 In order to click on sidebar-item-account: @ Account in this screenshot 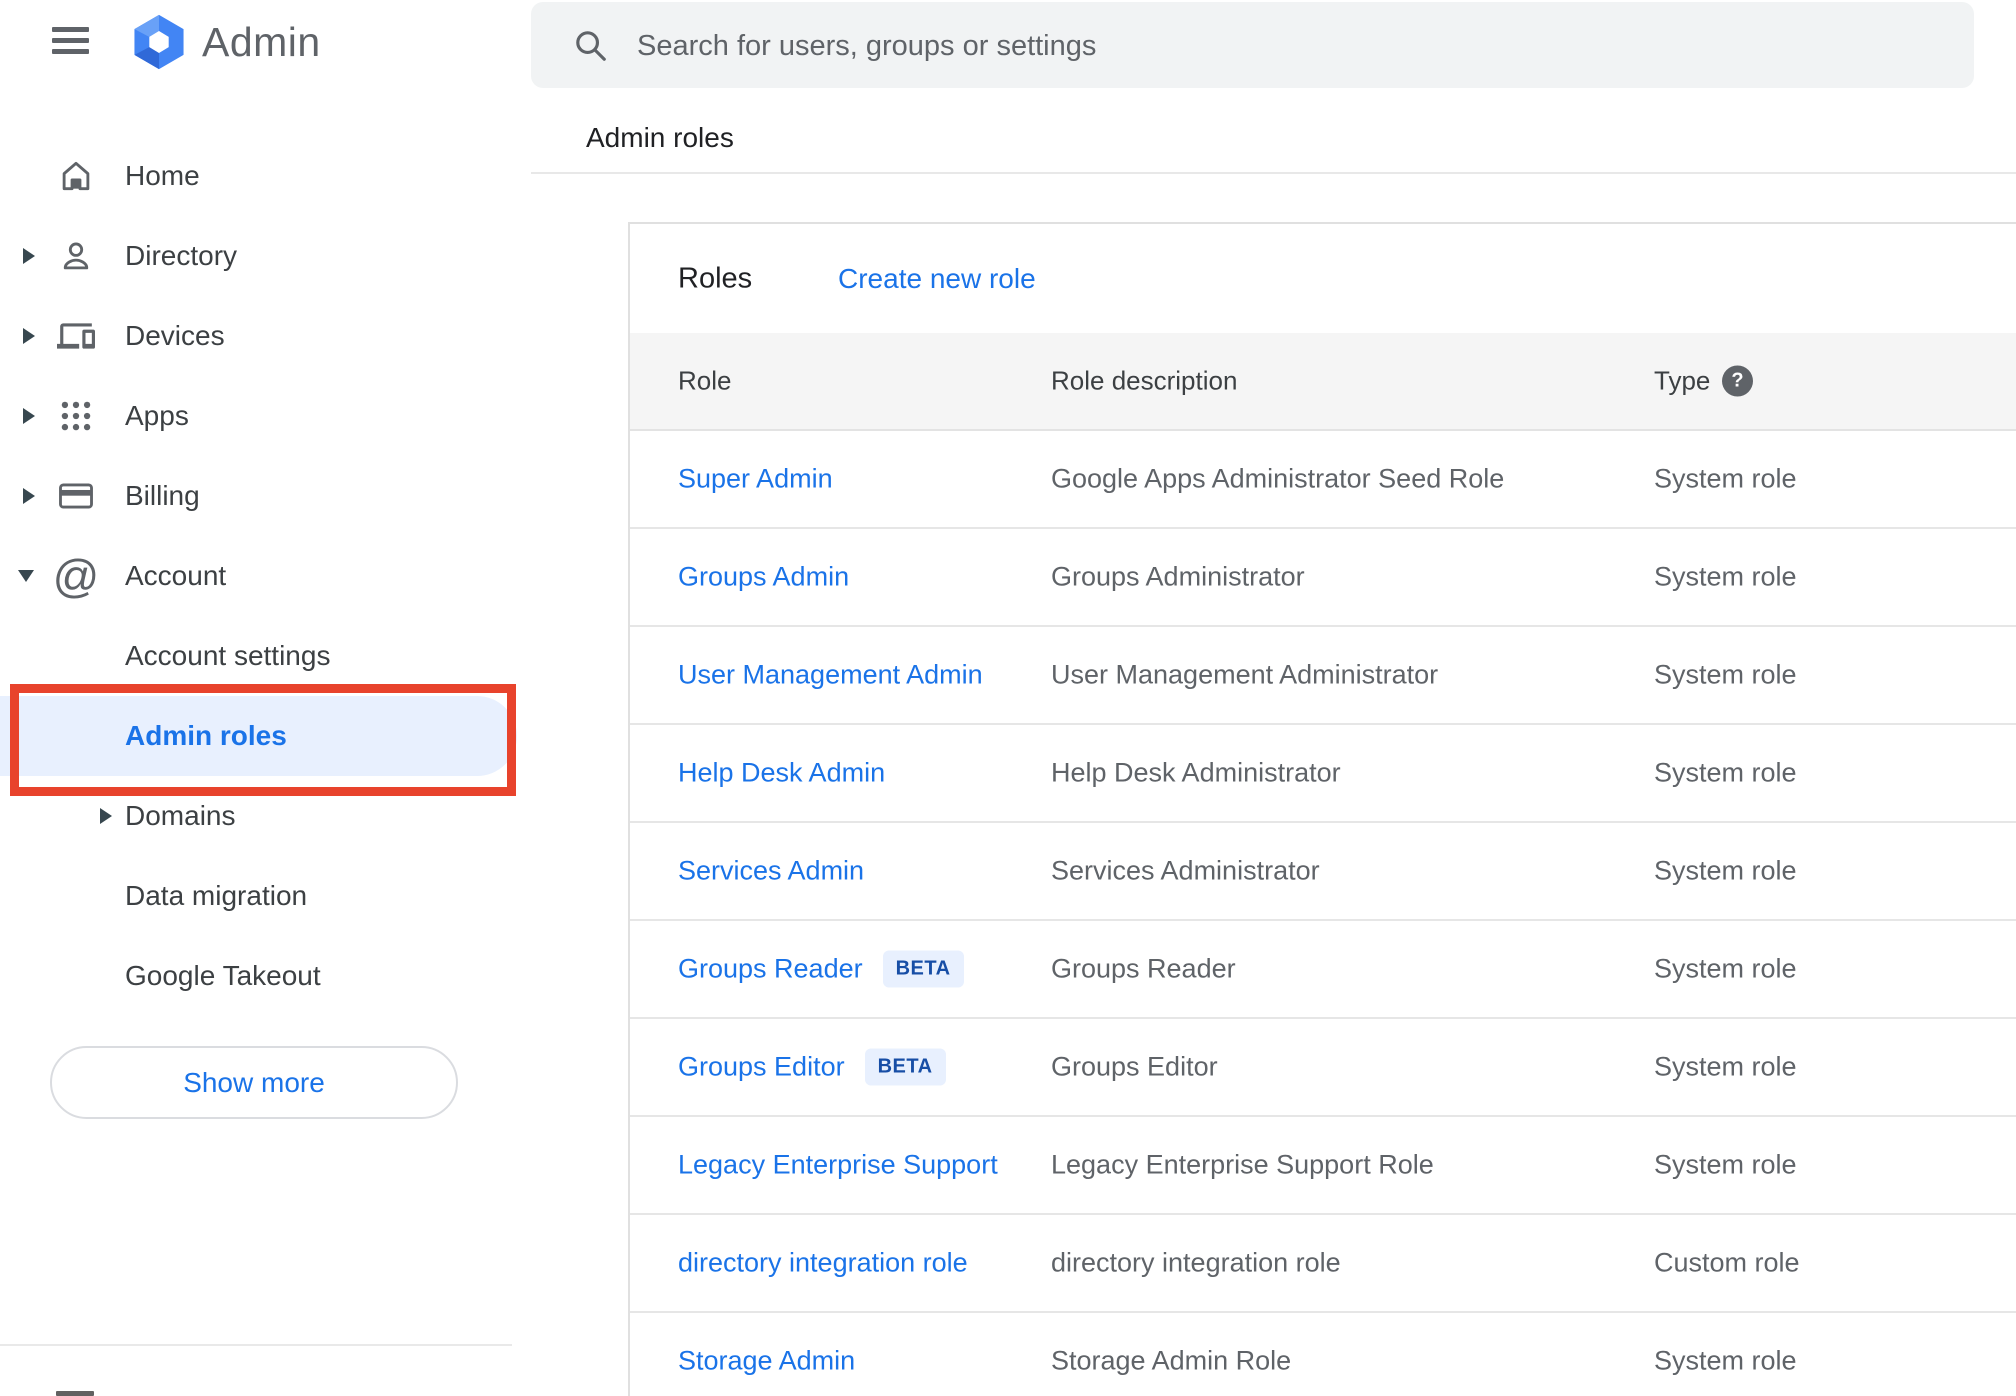, I will do `click(261, 576)`.